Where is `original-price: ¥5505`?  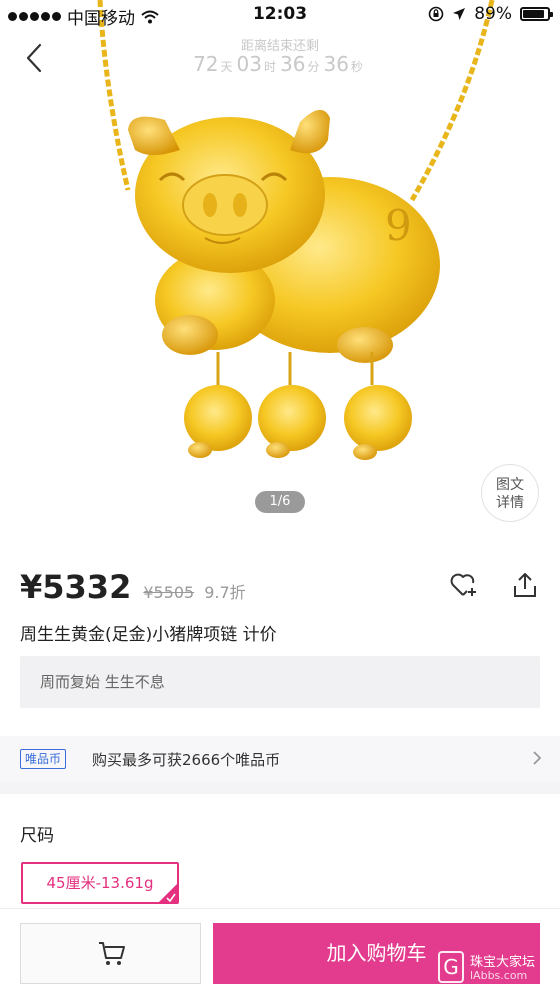
original-price: ¥5505 is located at coordinates (169, 592).